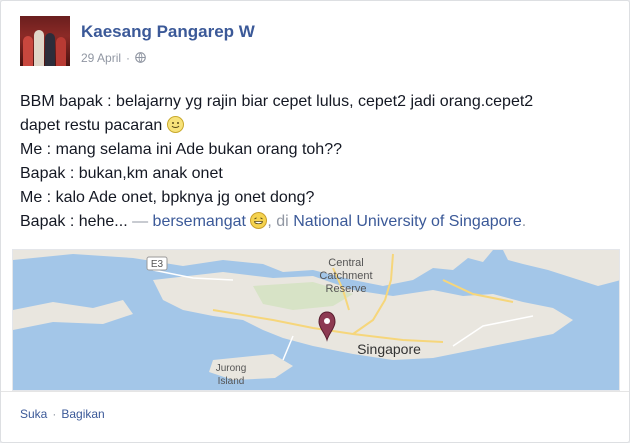 The width and height of the screenshot is (630, 443). What do you see at coordinates (346, 289) in the screenshot?
I see `svg-text: Reserve` at bounding box center [346, 289].